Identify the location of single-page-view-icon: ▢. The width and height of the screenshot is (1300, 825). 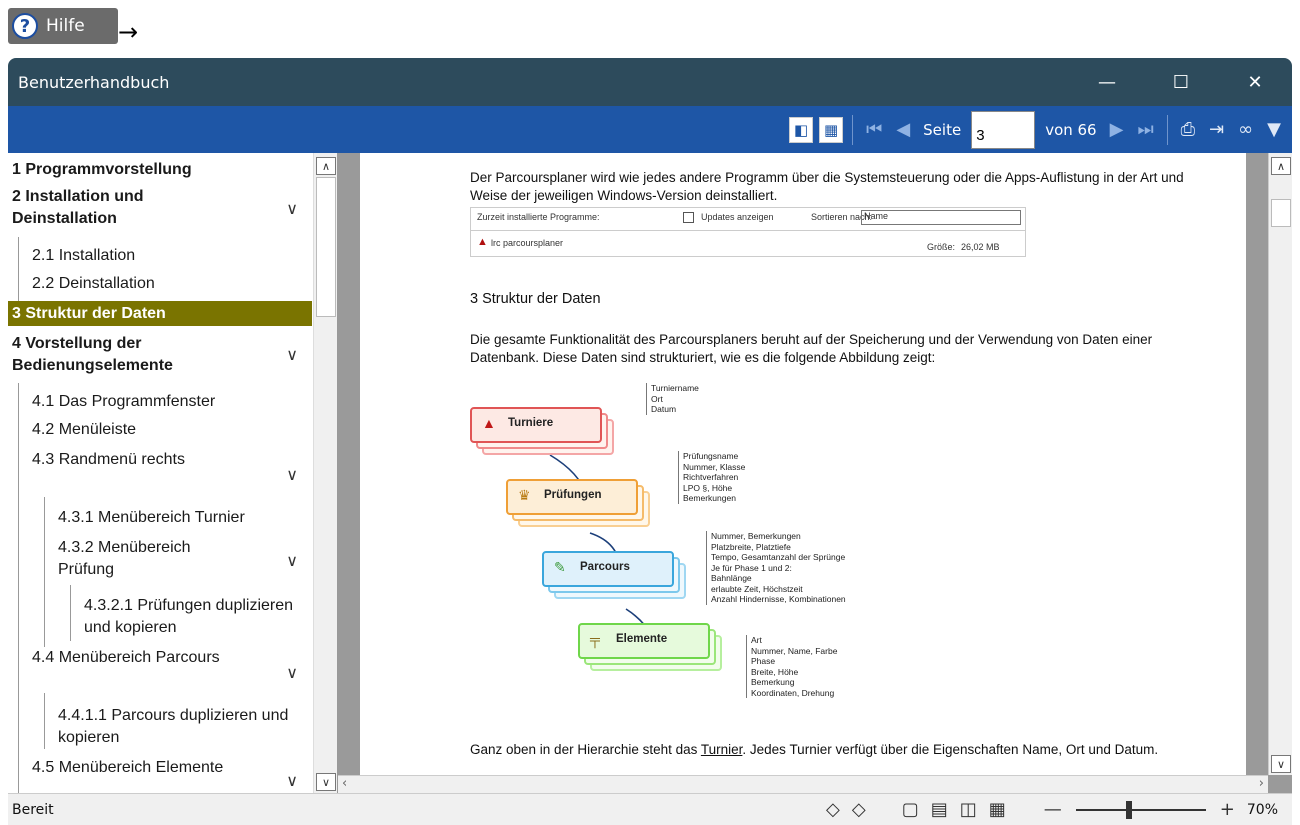
(910, 809).